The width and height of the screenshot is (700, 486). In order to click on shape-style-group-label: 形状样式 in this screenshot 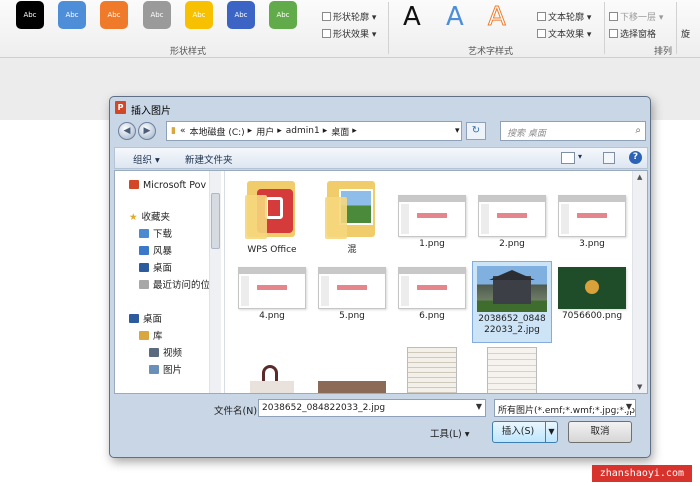, I will do `click(188, 52)`.